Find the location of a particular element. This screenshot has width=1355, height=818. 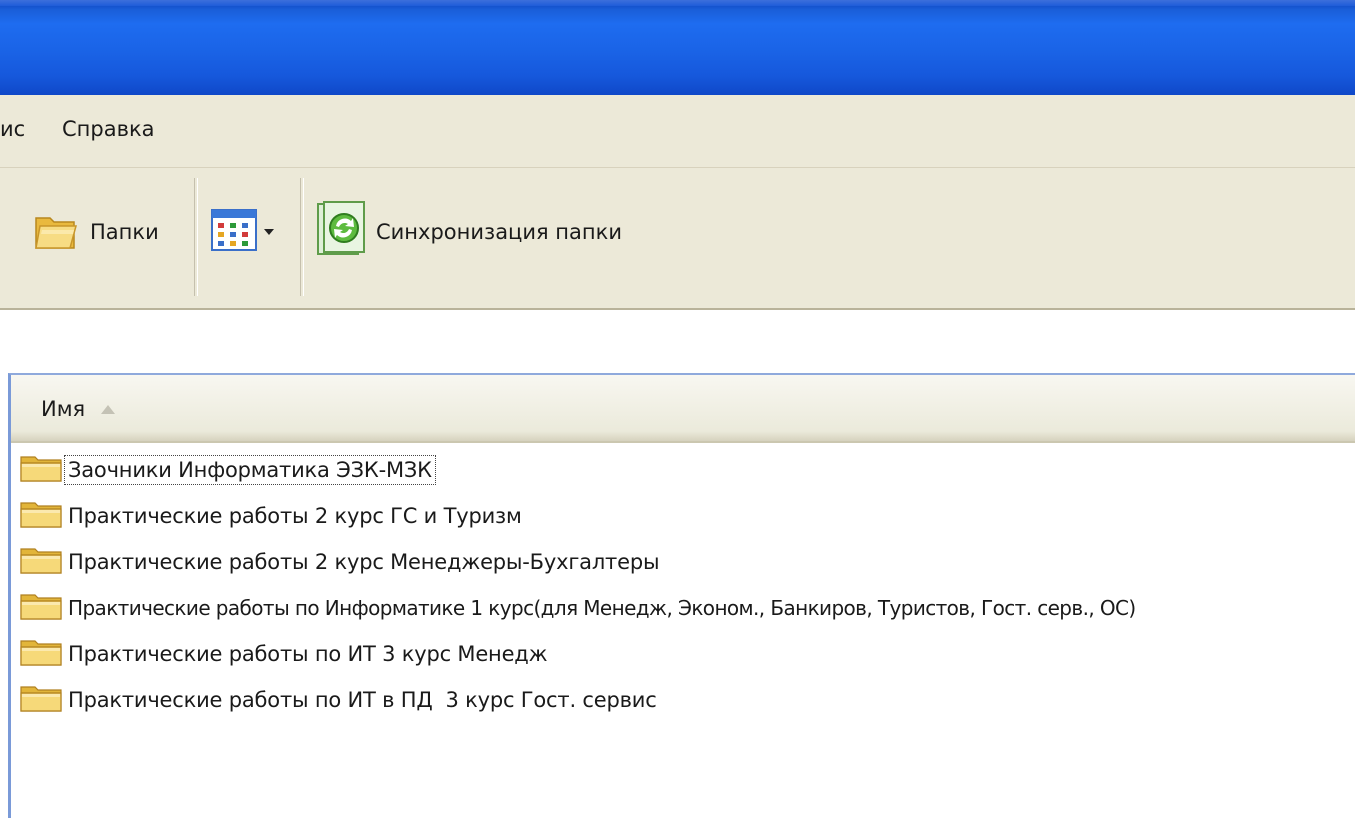

sort-ascending-icon is located at coordinates (108, 409).